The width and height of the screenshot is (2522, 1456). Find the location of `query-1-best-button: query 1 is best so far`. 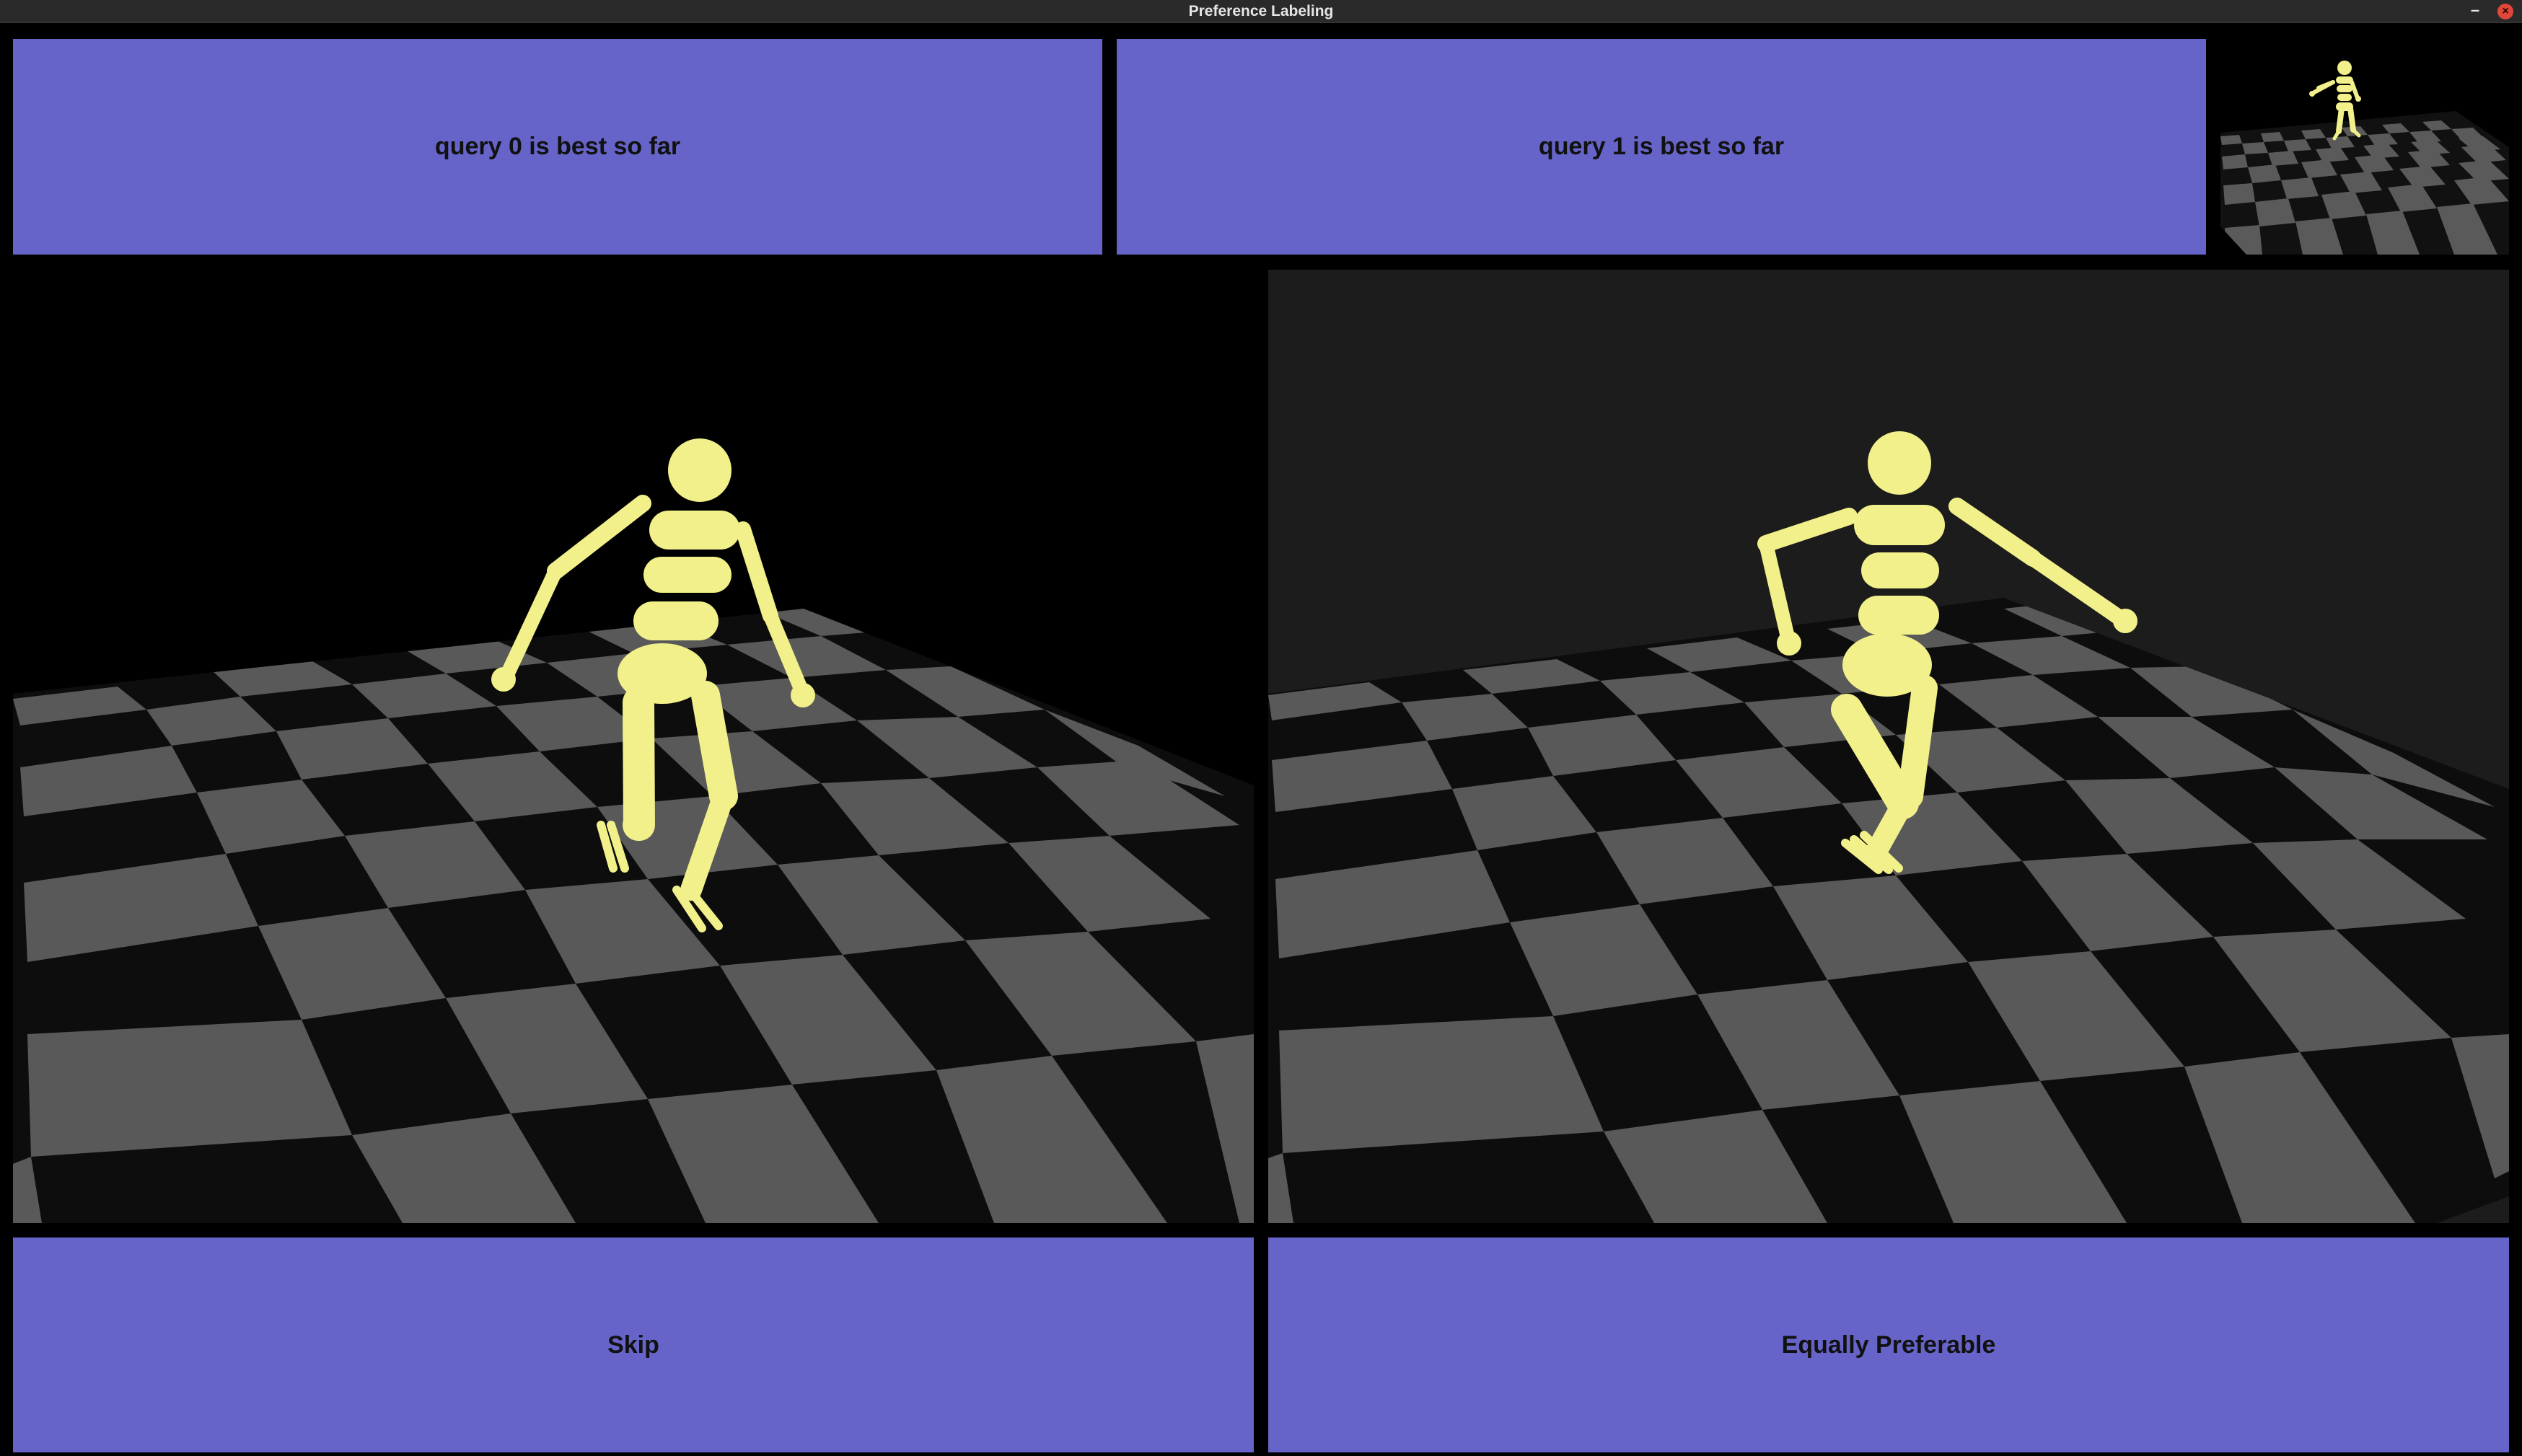

query-1-best-button: query 1 is best so far is located at coordinates (1661, 147).